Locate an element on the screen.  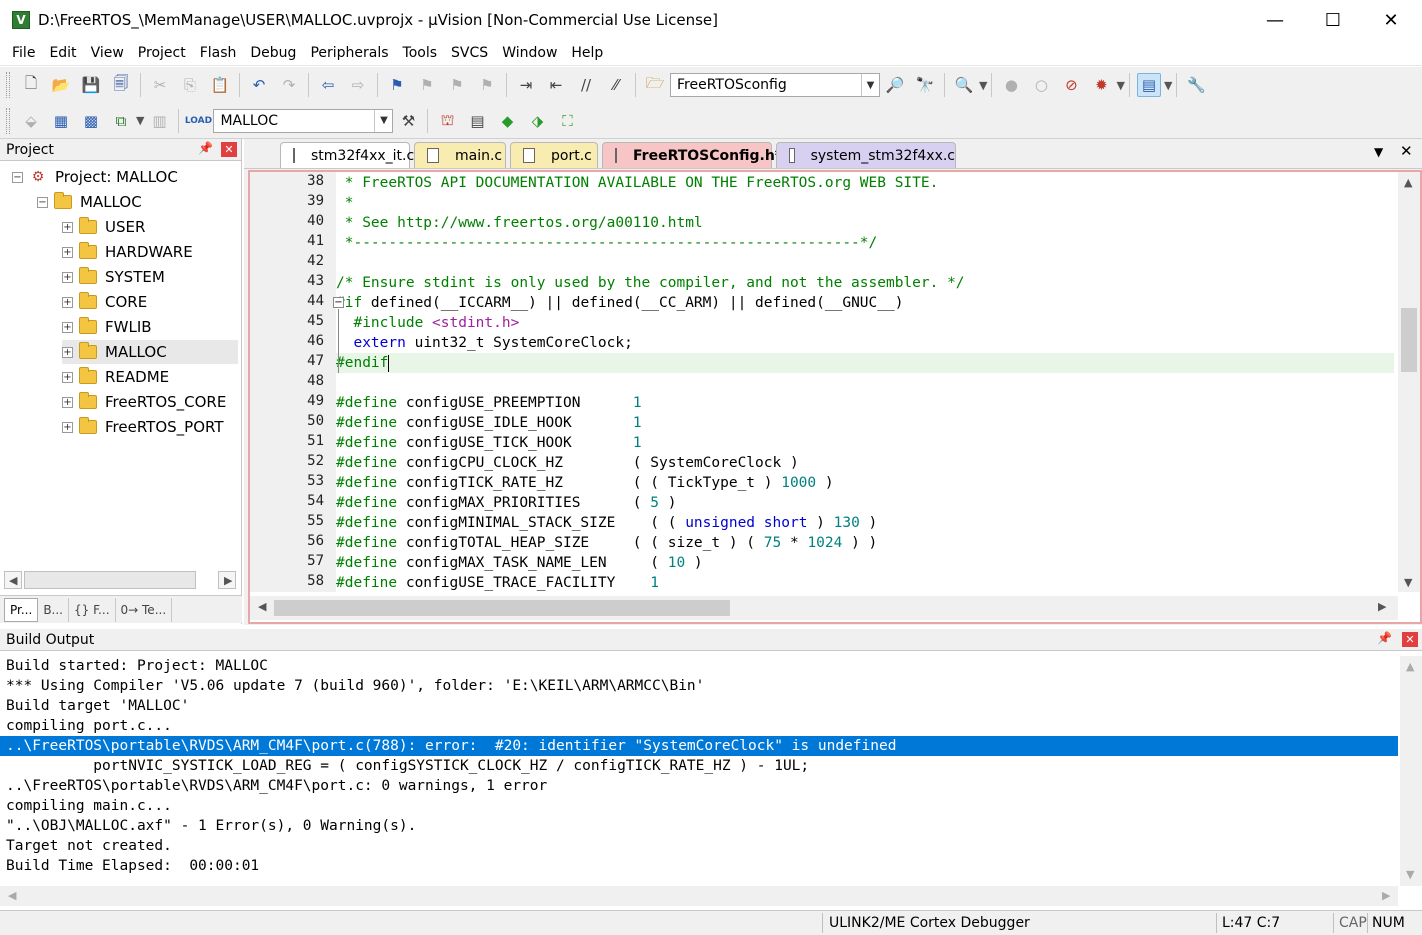
code-vertical-scrollbar: ▲ ▼ is located at coordinates (1409, 382).